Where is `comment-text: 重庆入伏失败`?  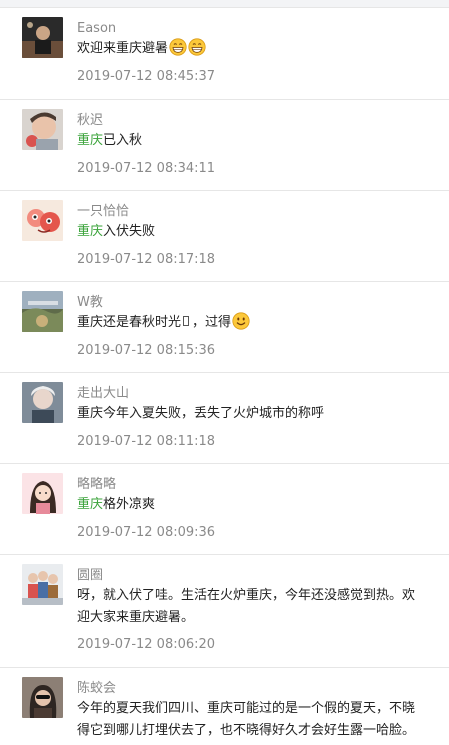
comment-text: 重庆入伏失败 is located at coordinates (261, 232).